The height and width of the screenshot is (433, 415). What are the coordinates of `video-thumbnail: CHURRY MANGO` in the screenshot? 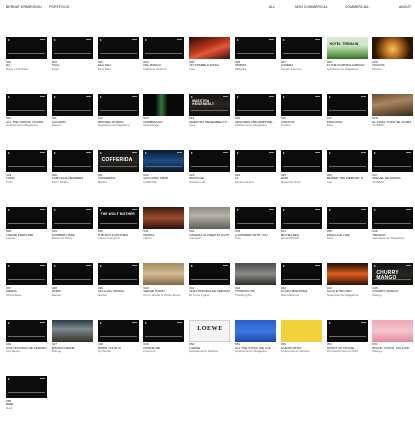 It's located at (393, 274).